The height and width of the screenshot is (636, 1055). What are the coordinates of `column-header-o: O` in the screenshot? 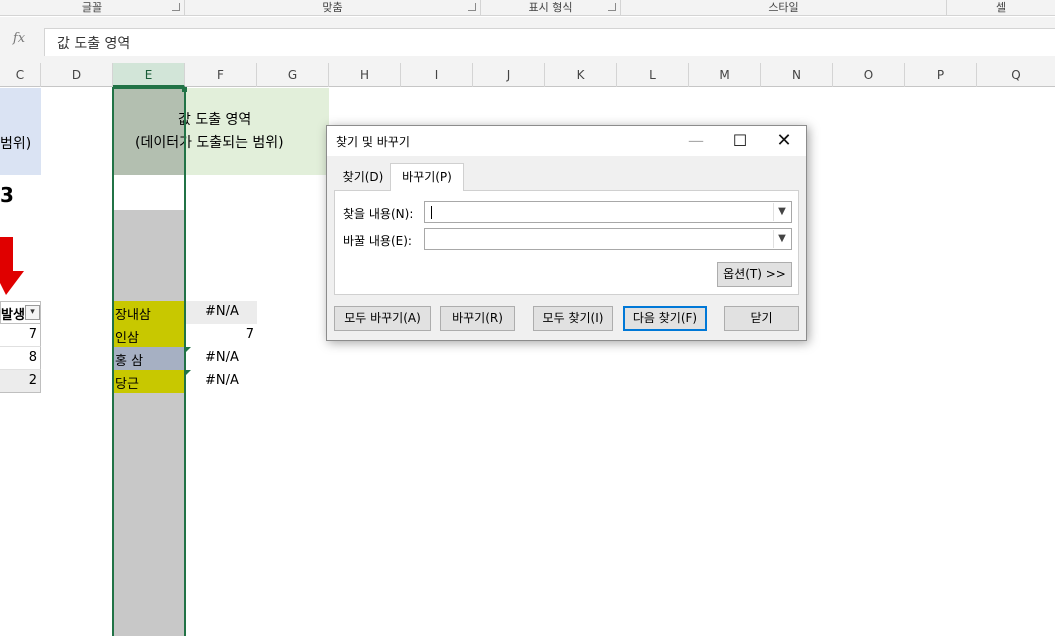 It's located at (869, 75).